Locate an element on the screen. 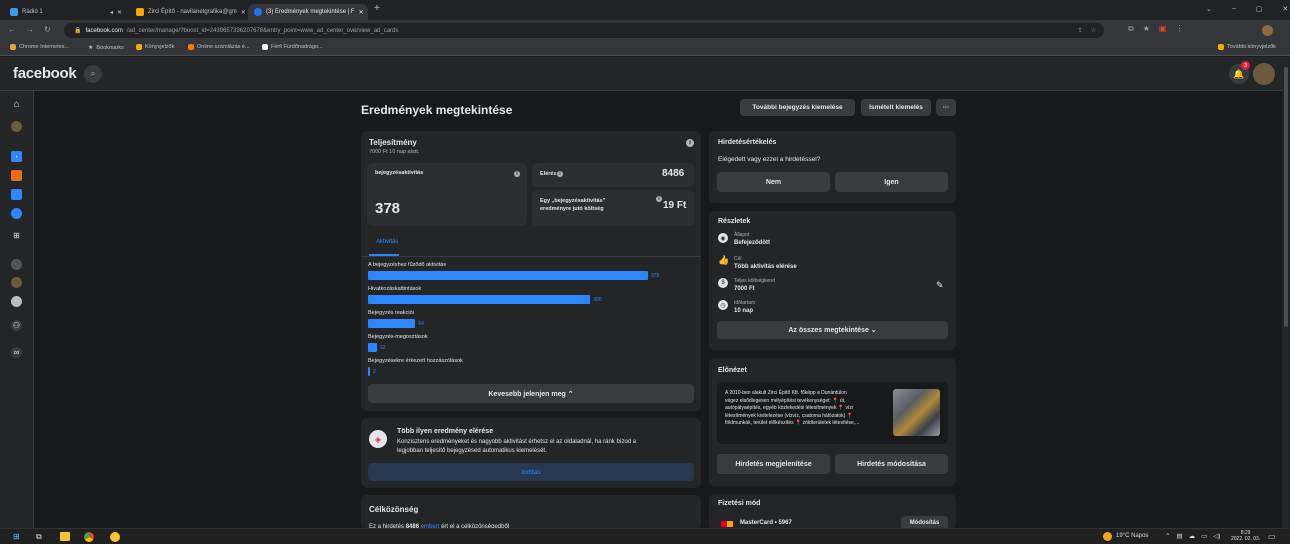 This screenshot has height=544, width=1290. tab-activity: Aktivitás is located at coordinates (387, 242).